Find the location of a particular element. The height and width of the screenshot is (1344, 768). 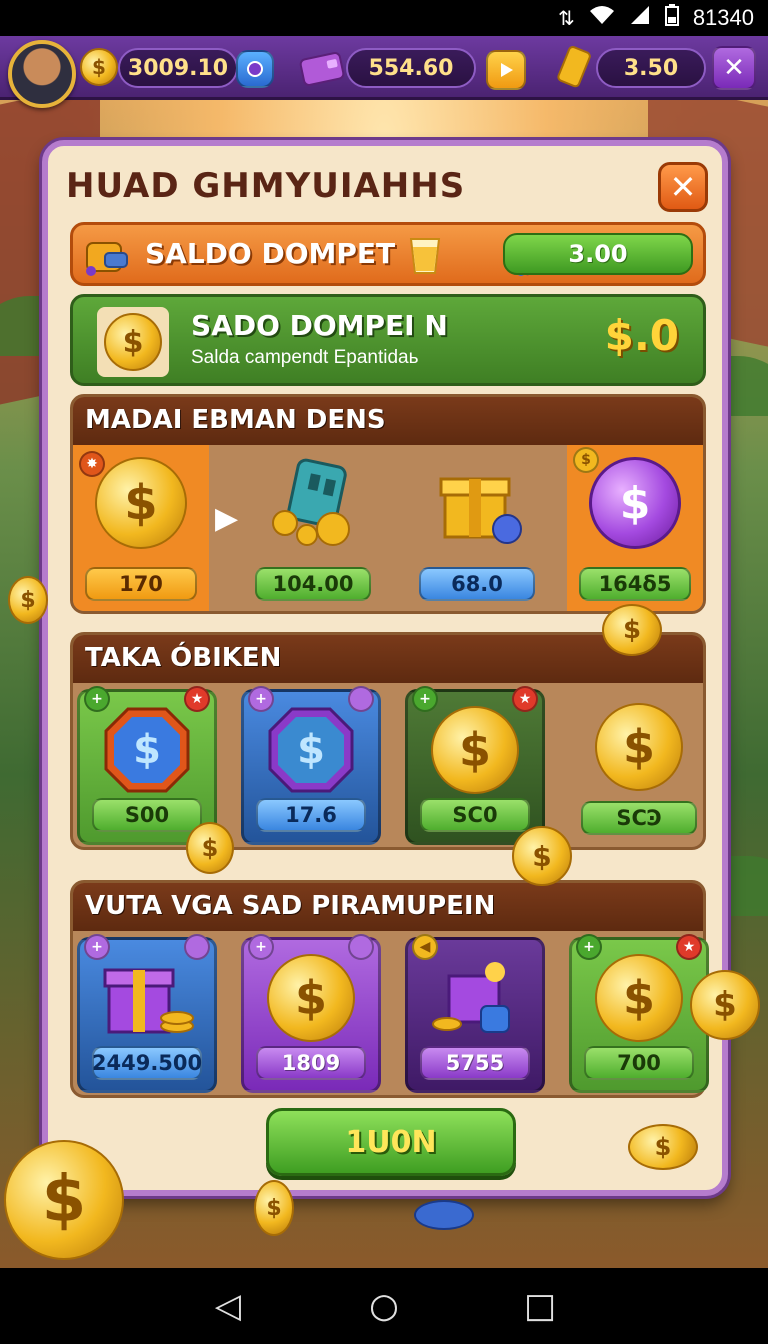

blue-badge-coin-icon: $ is located at coordinates (147, 750).